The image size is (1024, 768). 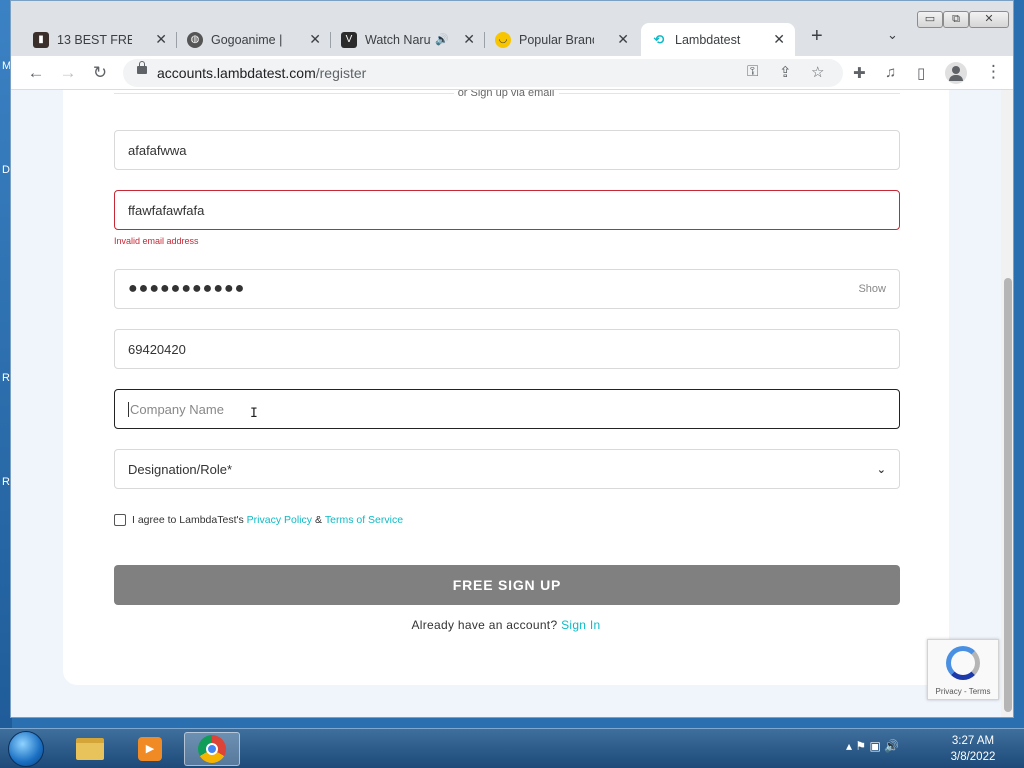 What do you see at coordinates (318, 520) in the screenshot?
I see `ampersand-text: &` at bounding box center [318, 520].